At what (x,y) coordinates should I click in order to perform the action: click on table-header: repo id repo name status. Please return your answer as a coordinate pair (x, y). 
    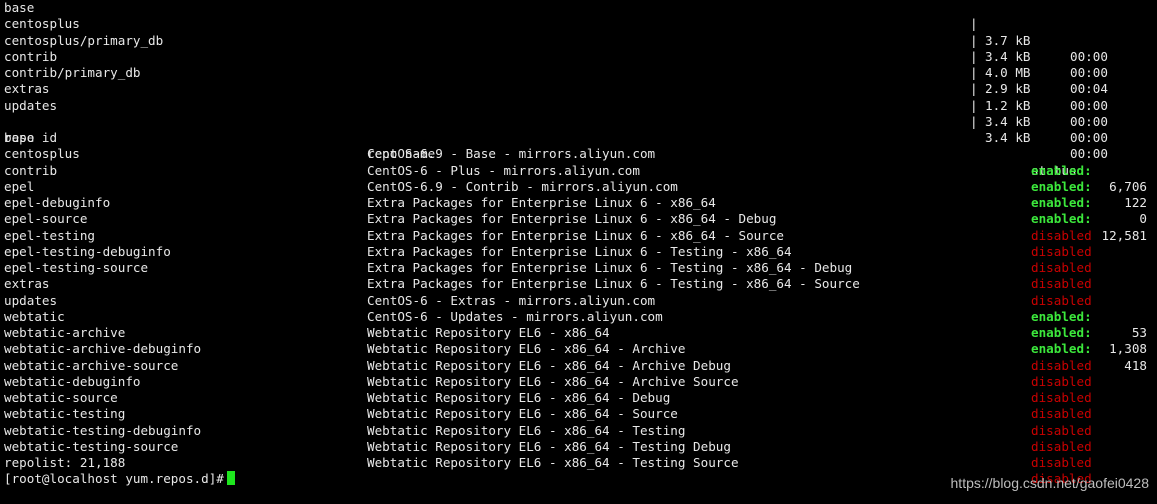
    Looking at the image, I should click on (579, 146).